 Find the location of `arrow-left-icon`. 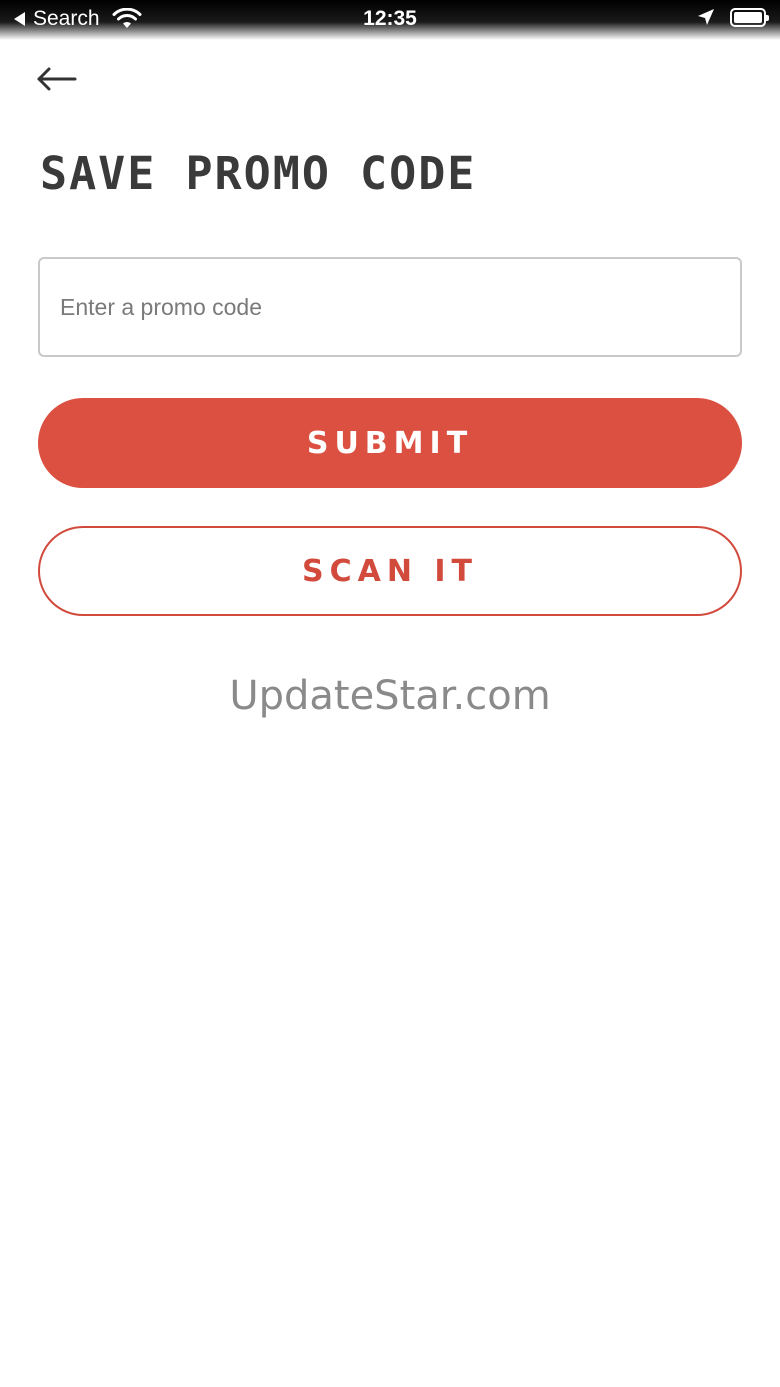

arrow-left-icon is located at coordinates (57, 79).